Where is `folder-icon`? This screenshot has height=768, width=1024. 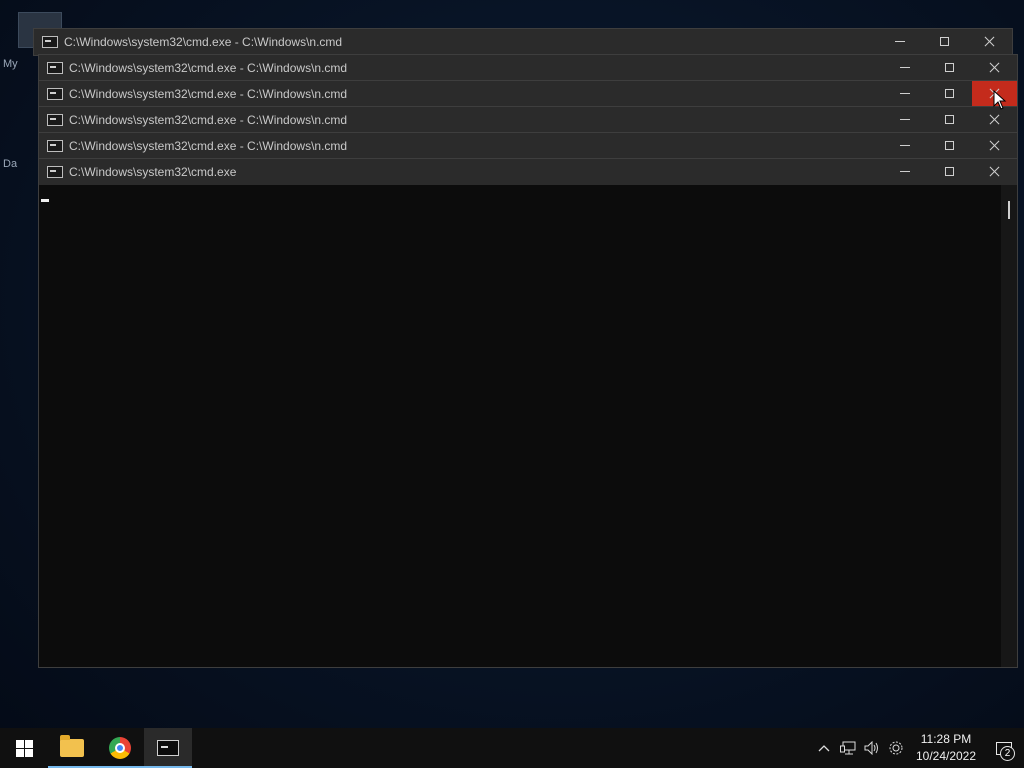 folder-icon is located at coordinates (72, 746).